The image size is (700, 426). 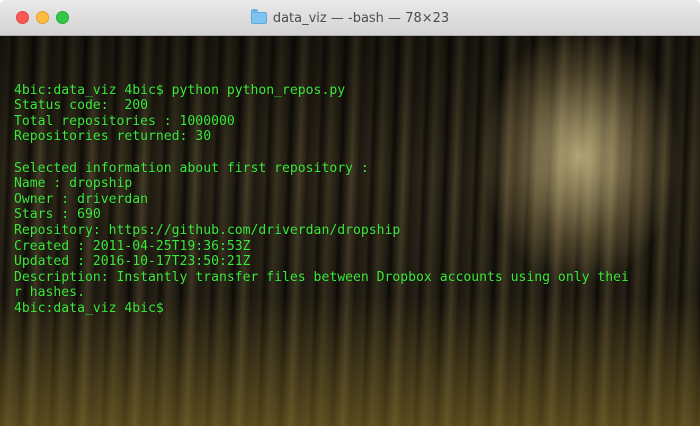 What do you see at coordinates (132, 246) in the screenshot?
I see `terminal-line: Created : 2011-04-25T19:36:53Z` at bounding box center [132, 246].